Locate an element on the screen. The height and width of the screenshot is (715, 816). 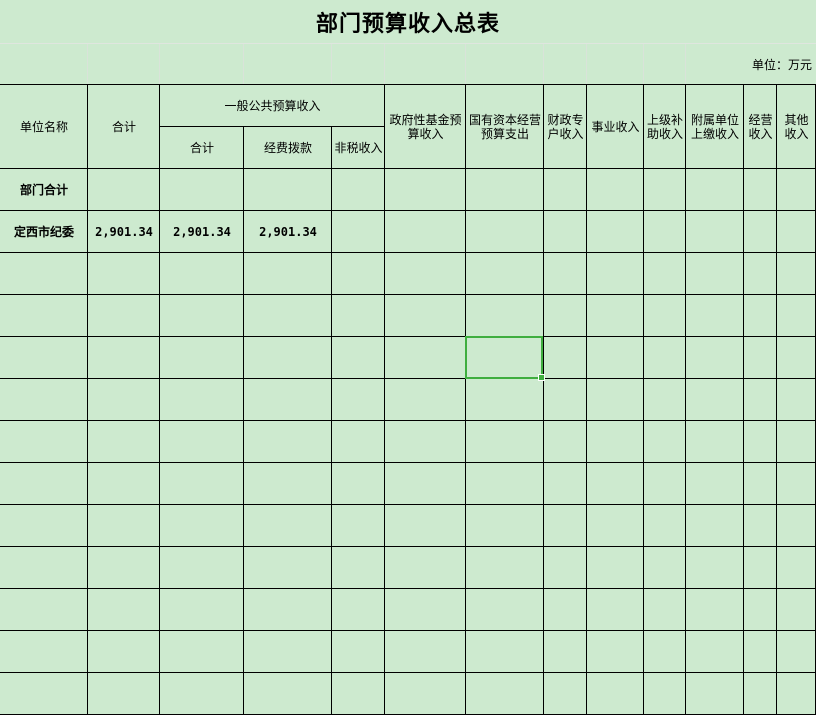
fill-handle is located at coordinates (541, 377).